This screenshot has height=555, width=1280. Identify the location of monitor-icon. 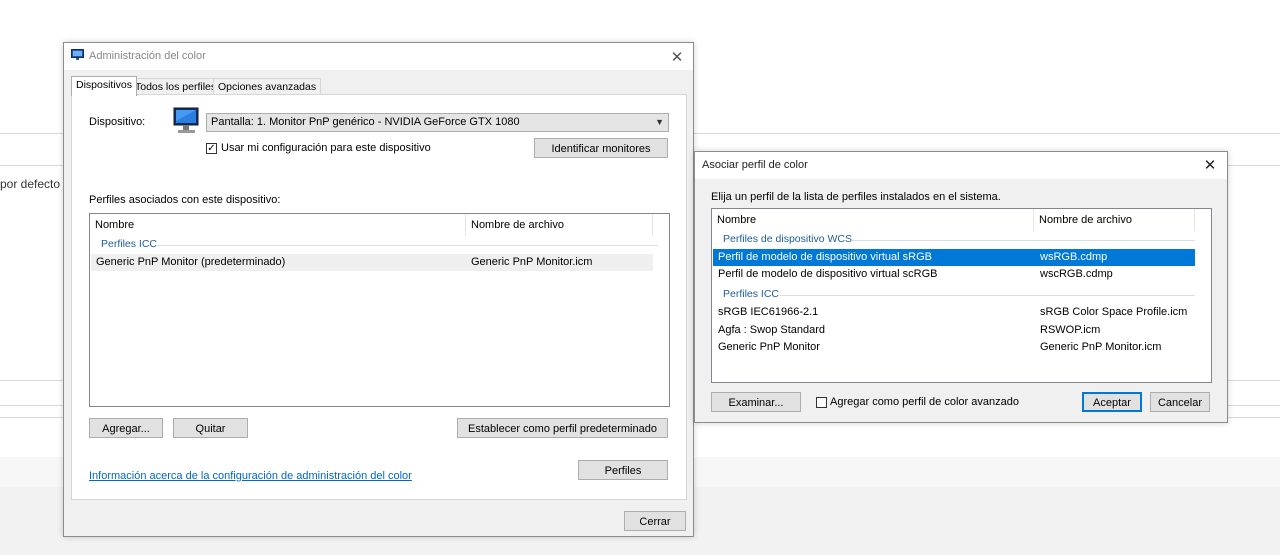
(77, 54).